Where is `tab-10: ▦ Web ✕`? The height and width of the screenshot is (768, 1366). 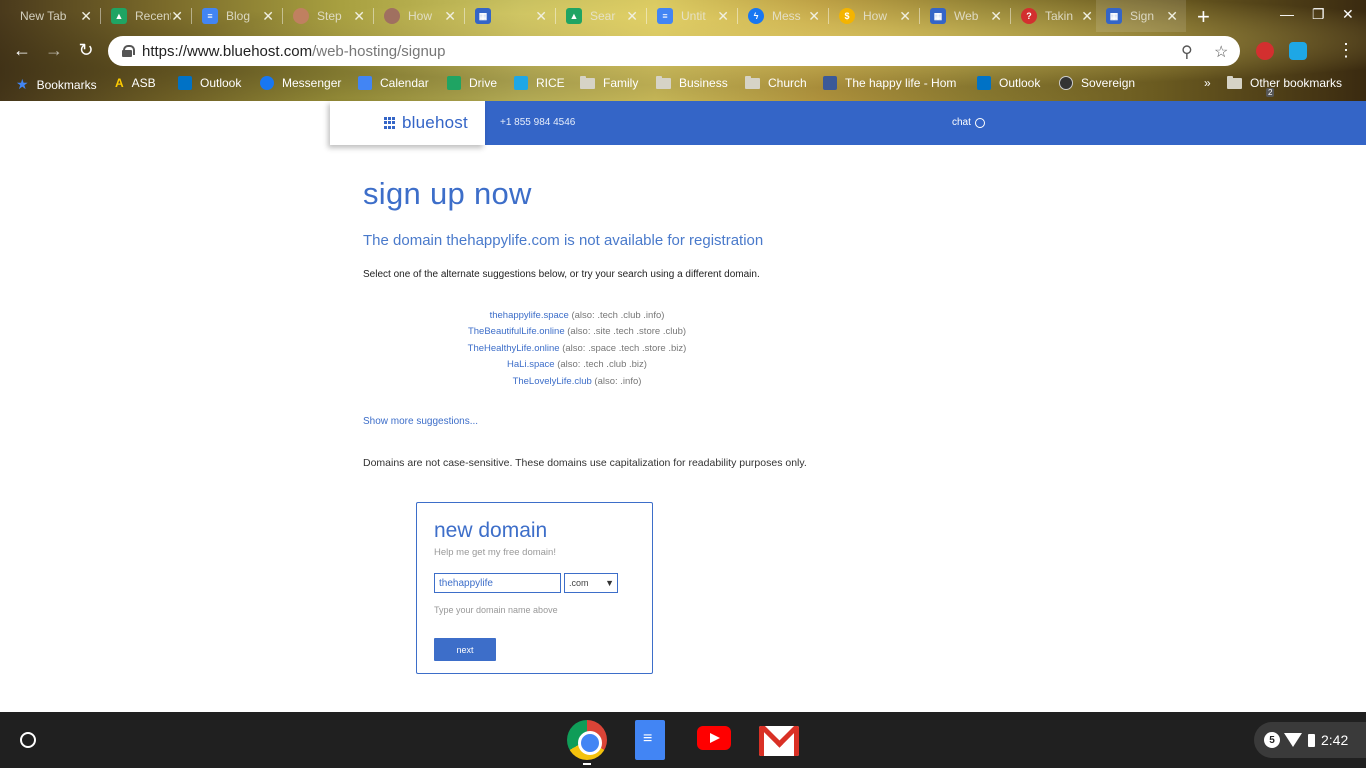
tab-10: ▦ Web ✕ is located at coordinates (965, 16).